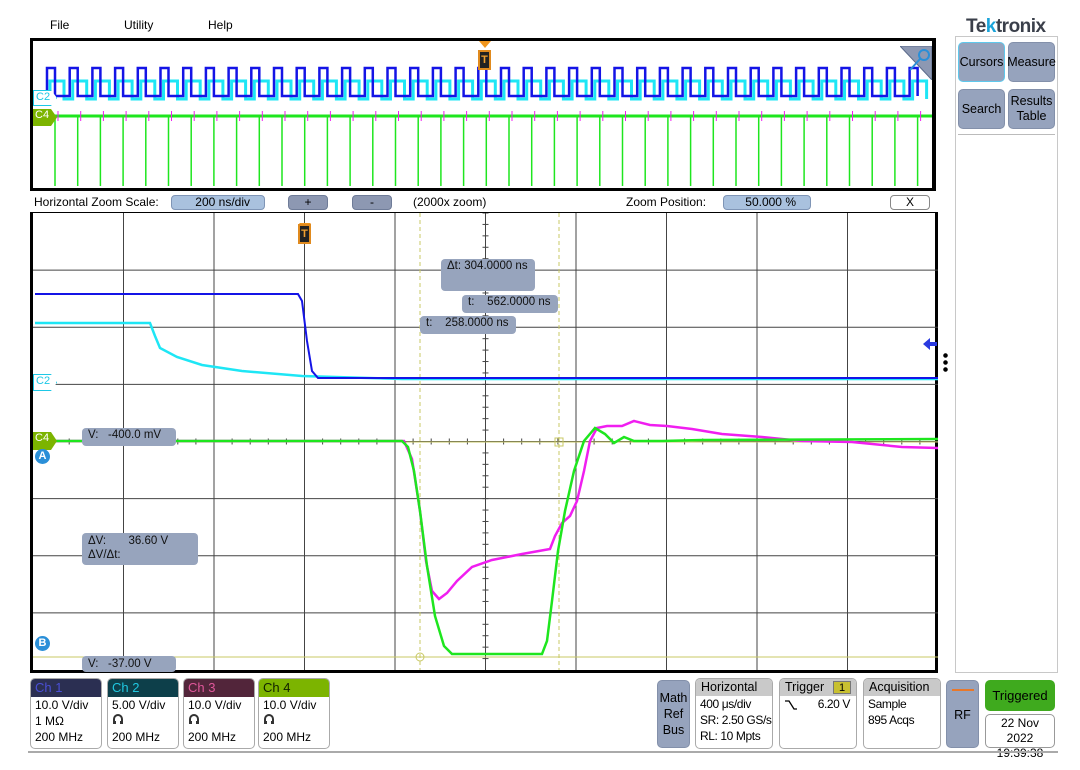 The image size is (1080, 770). Describe the element at coordinates (294, 688) in the screenshot. I see `channel-name: Ch 4` at that location.